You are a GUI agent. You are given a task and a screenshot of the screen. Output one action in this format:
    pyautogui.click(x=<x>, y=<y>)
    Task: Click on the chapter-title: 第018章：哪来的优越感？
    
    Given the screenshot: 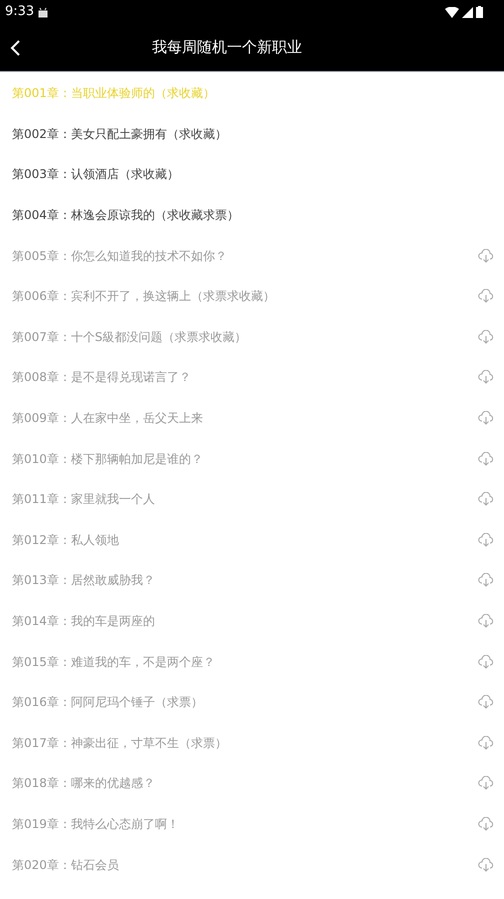 What is the action you would take?
    pyautogui.click(x=83, y=783)
    